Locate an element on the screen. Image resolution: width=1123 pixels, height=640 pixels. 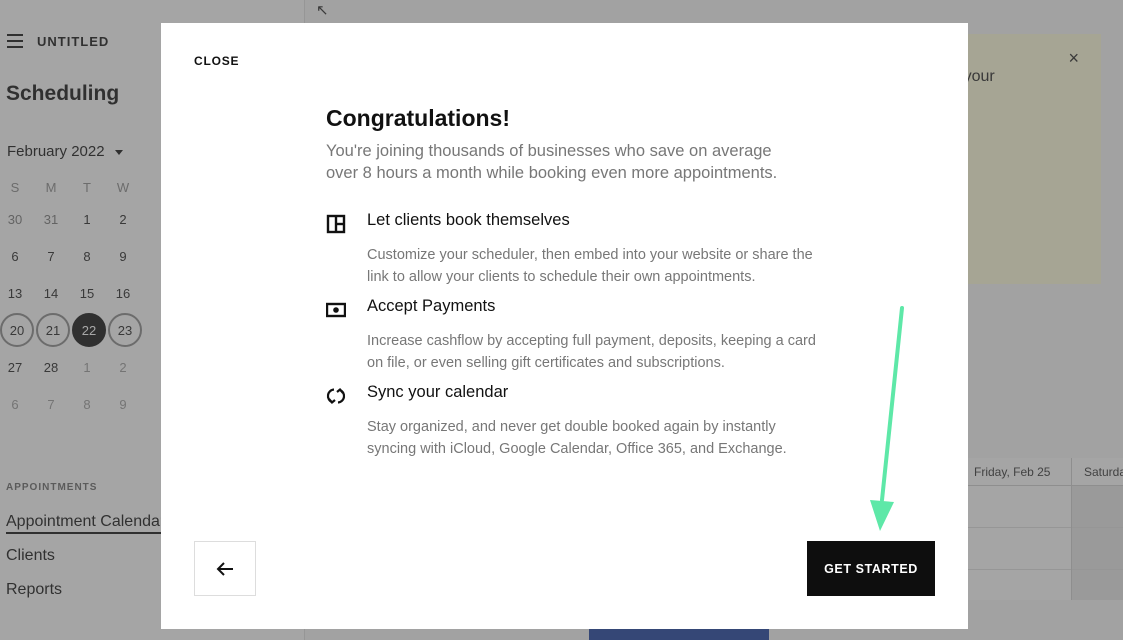
payment-icon is located at coordinates (336, 310).